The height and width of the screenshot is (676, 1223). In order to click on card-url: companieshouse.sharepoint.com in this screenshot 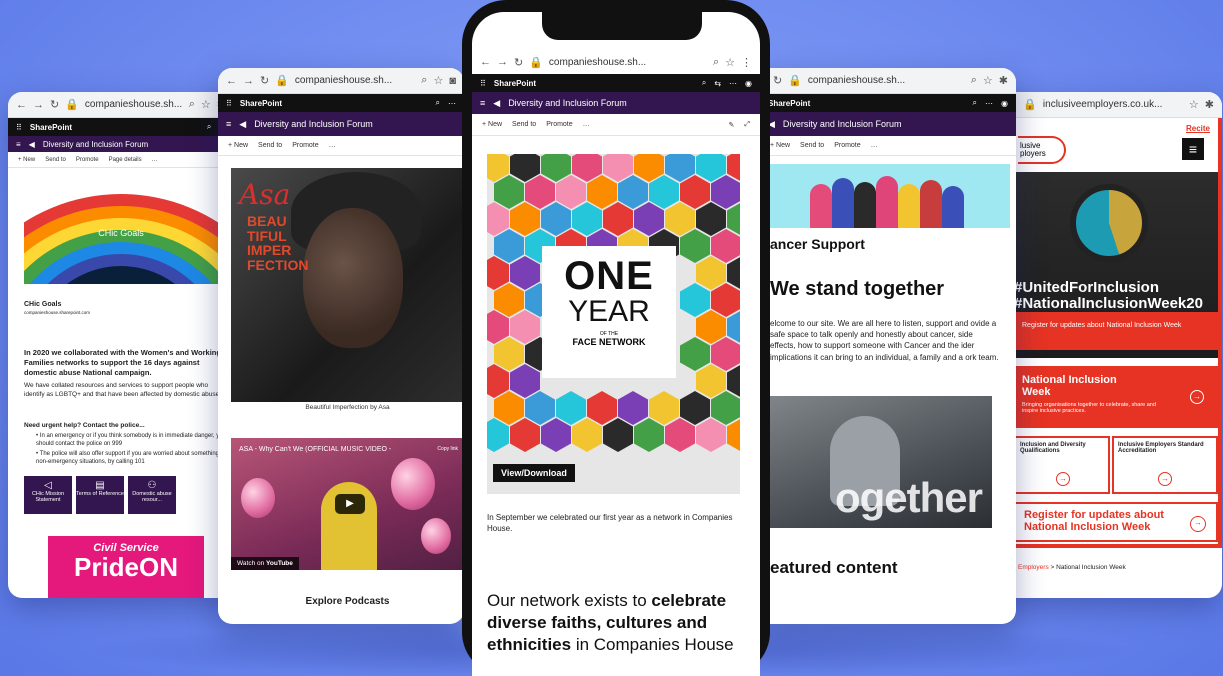, I will do `click(57, 313)`.